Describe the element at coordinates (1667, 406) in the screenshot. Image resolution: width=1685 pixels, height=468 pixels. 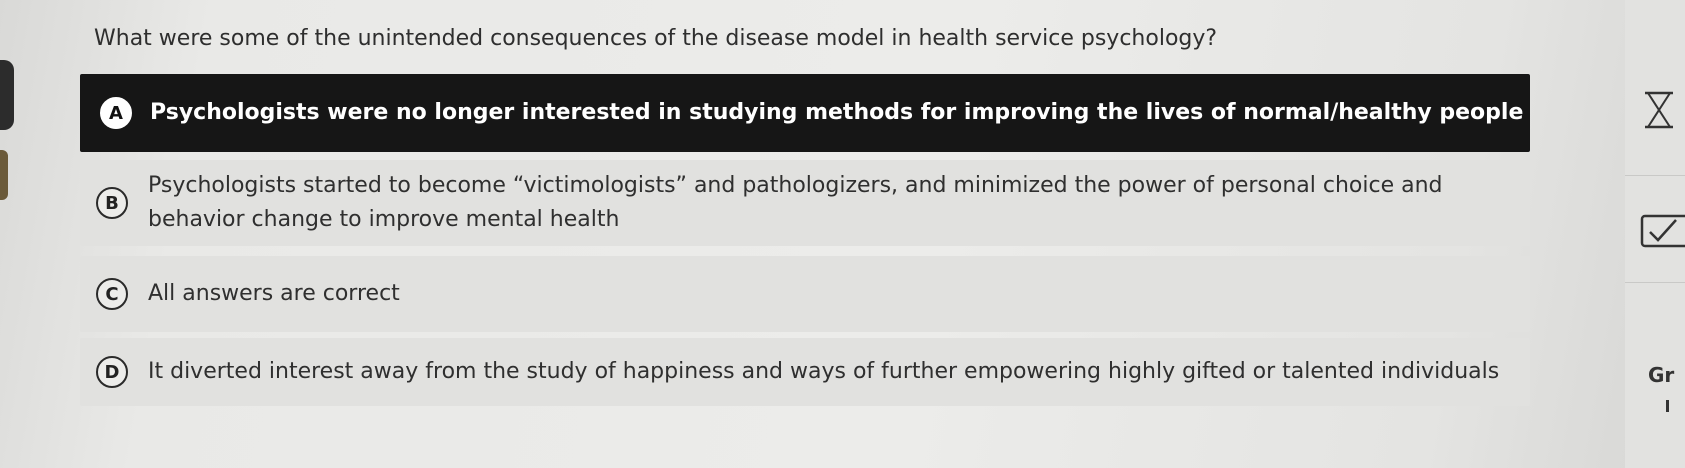
I see `sidebar-partial-mark` at that location.